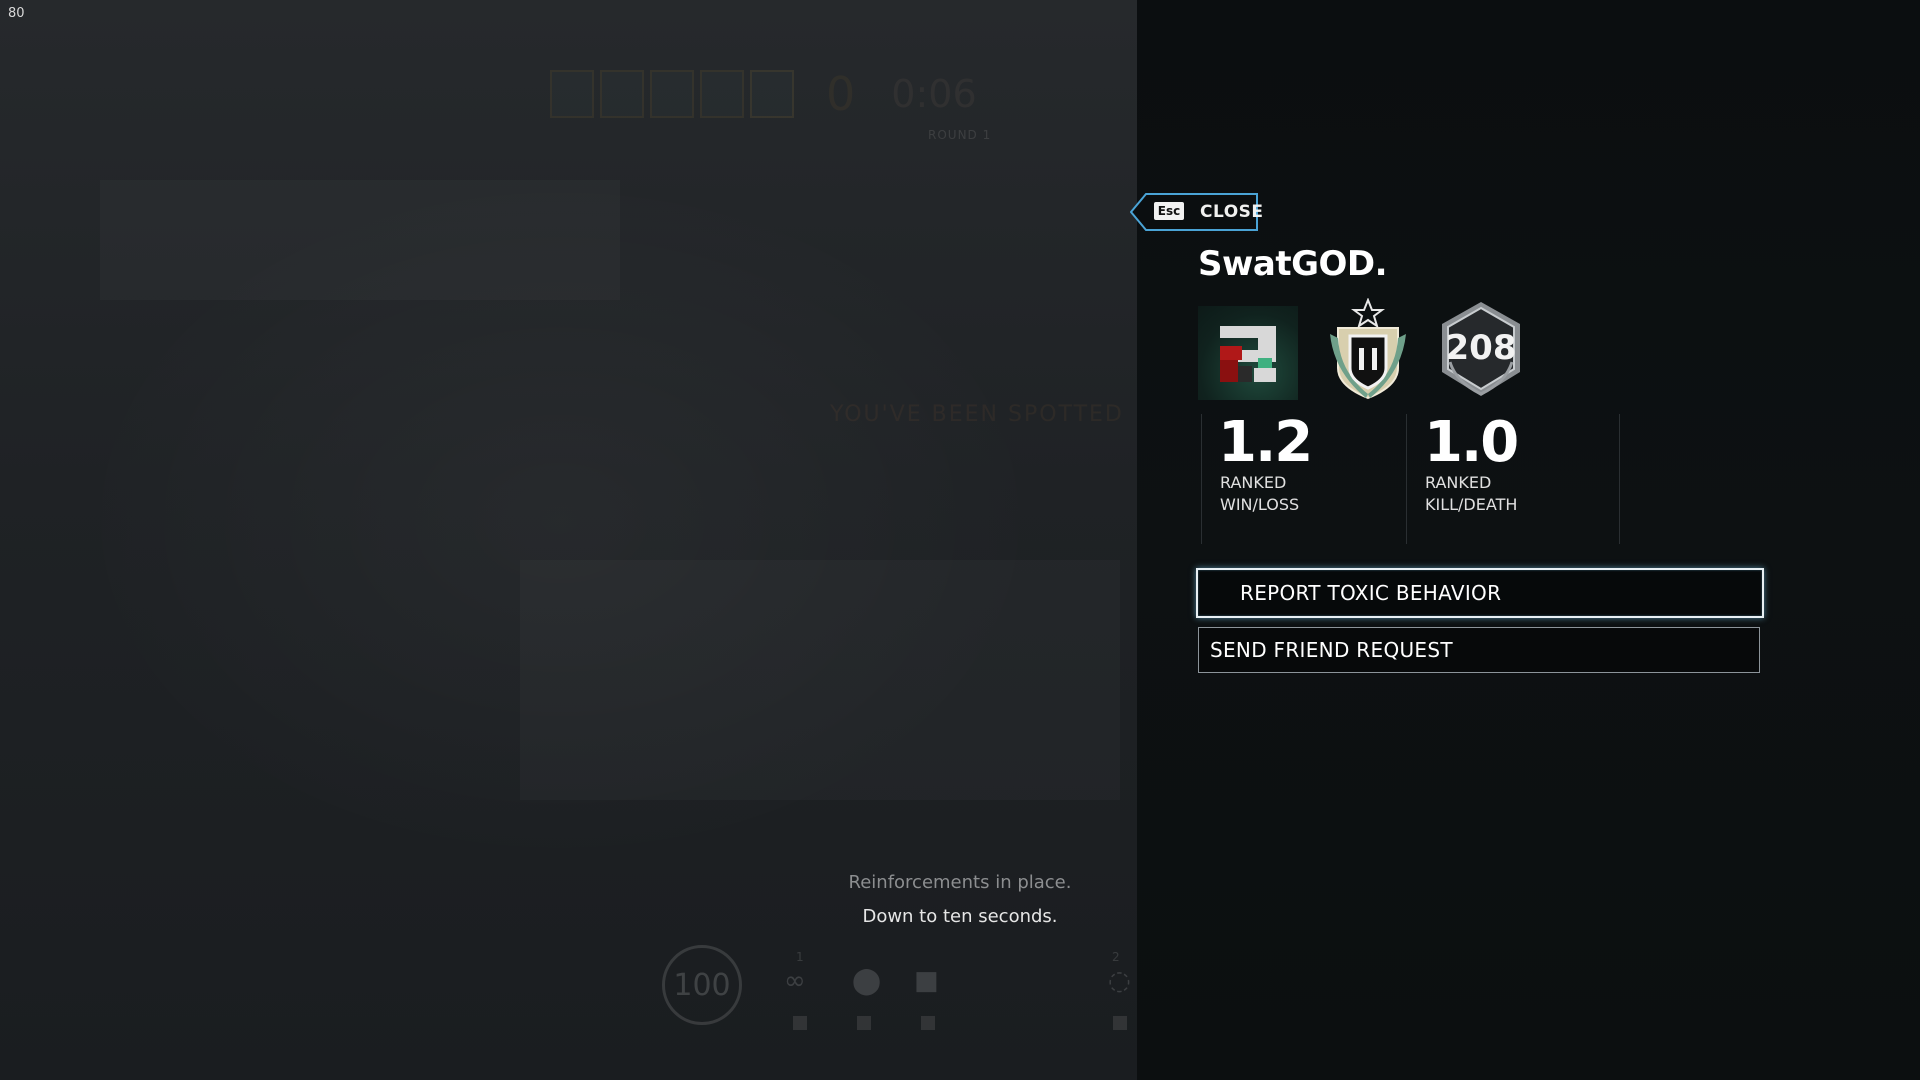 The width and height of the screenshot is (1920, 1080). I want to click on location-pin-icon: ⬤, so click(867, 981).